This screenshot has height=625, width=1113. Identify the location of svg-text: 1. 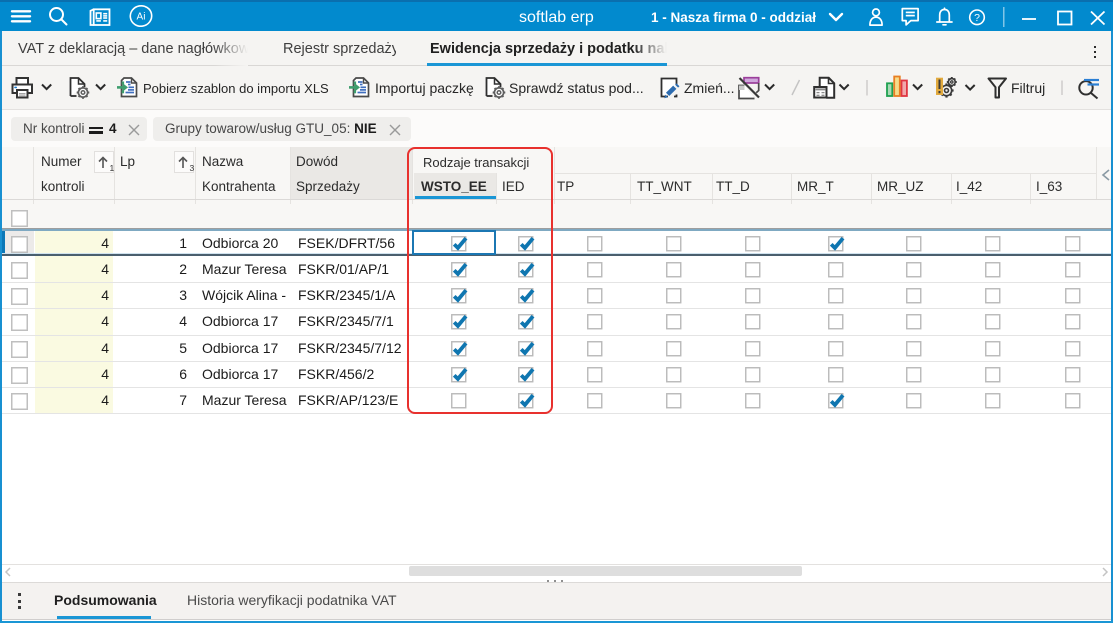
(112, 168).